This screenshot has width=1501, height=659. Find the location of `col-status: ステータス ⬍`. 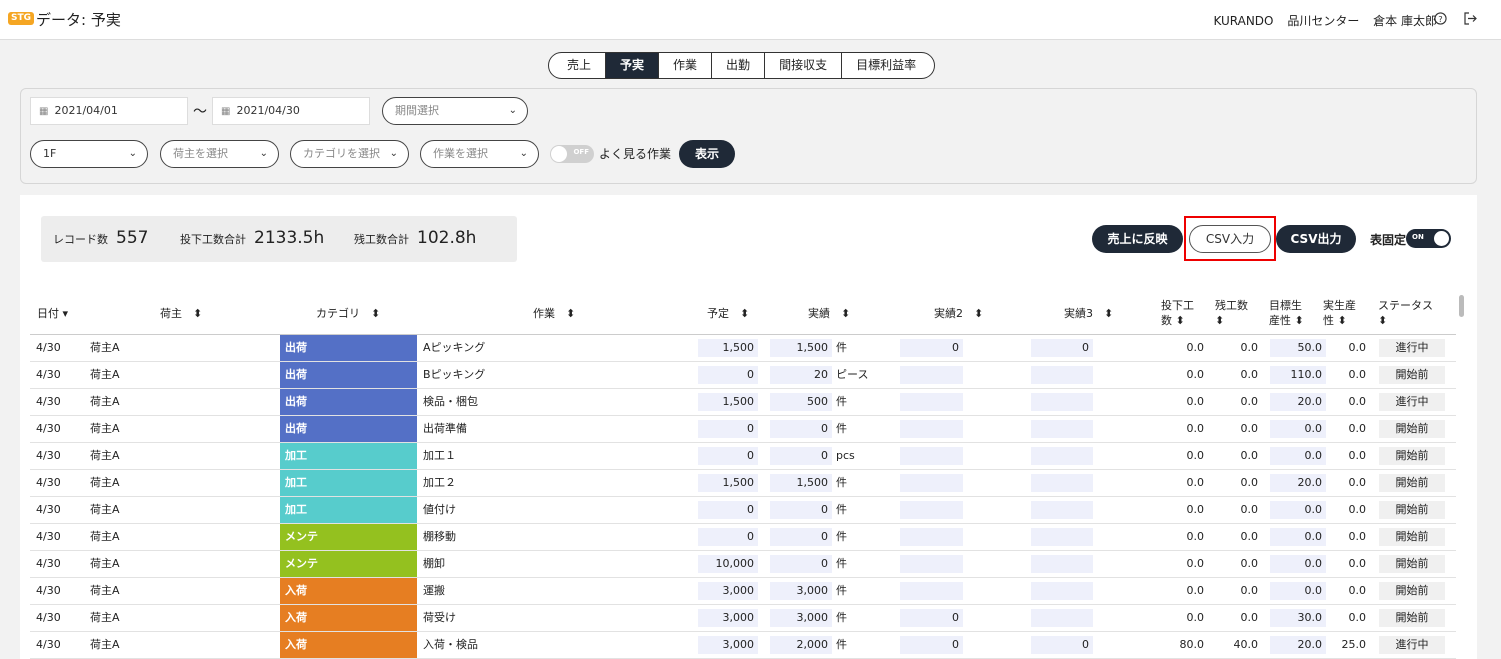

col-status: ステータス ⬍ is located at coordinates (1405, 313).